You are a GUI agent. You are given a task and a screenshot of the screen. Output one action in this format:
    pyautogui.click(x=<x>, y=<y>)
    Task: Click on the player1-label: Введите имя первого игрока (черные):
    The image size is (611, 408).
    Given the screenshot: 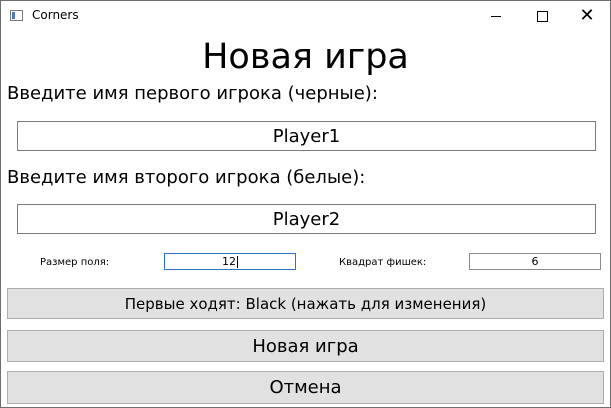 What is the action you would take?
    pyautogui.click(x=192, y=93)
    